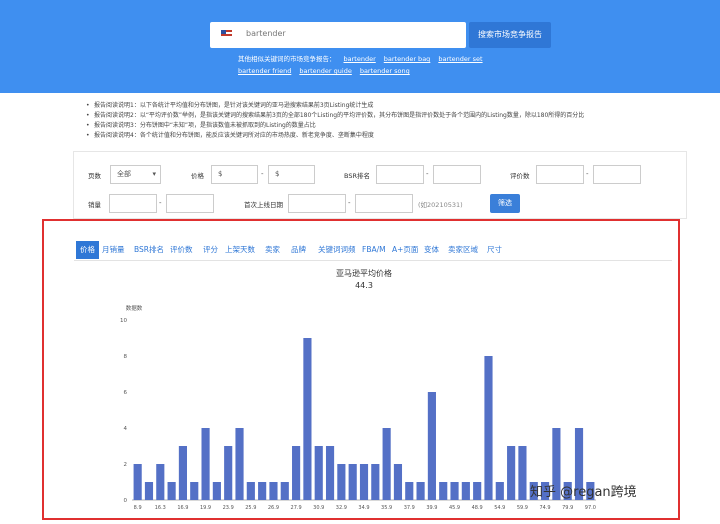 The height and width of the screenshot is (524, 720). What do you see at coordinates (126, 429) in the screenshot?
I see `y-tick-label: 4` at bounding box center [126, 429].